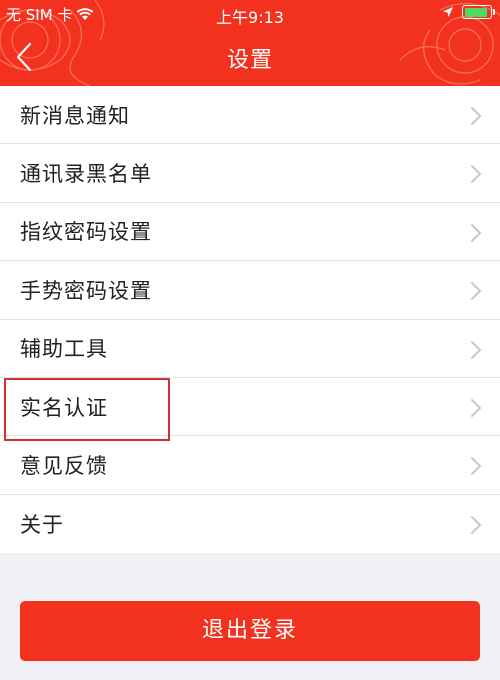 This screenshot has height=680, width=500. I want to click on page-title: 设置, so click(249, 60).